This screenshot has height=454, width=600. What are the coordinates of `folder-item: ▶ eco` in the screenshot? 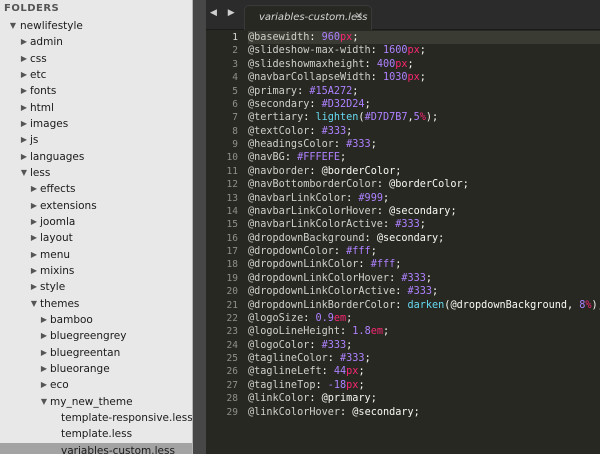 It's located at (96, 385).